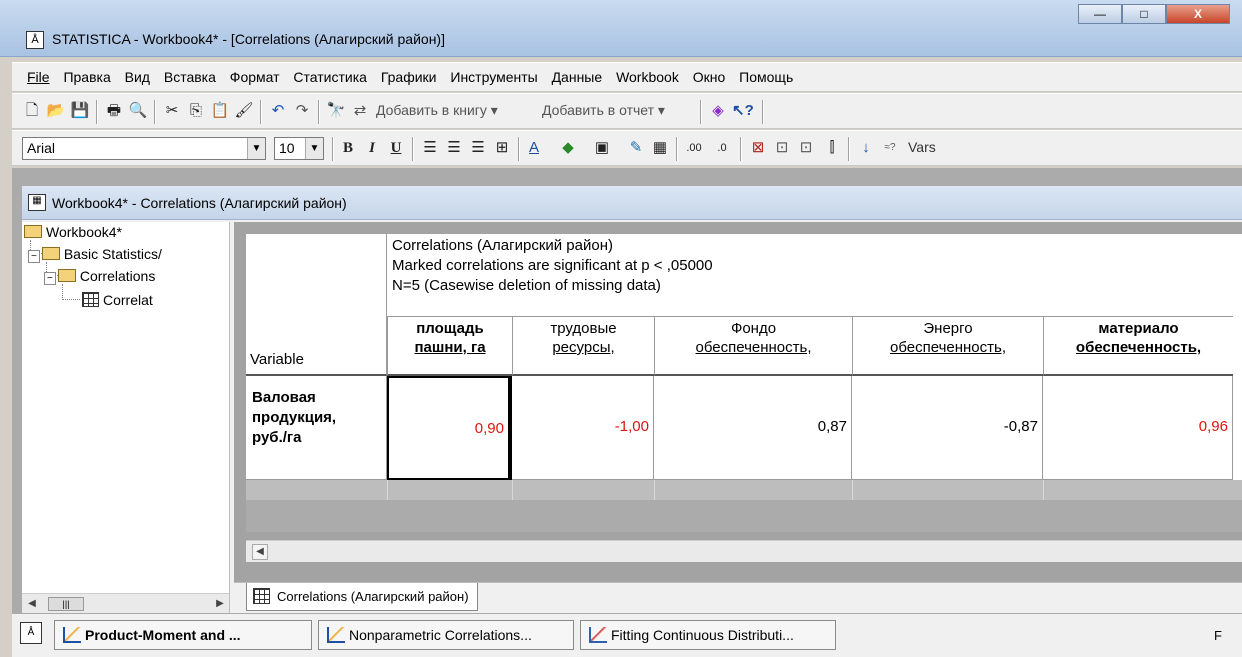 Image resolution: width=1242 pixels, height=657 pixels. I want to click on grid-line, so click(654, 490).